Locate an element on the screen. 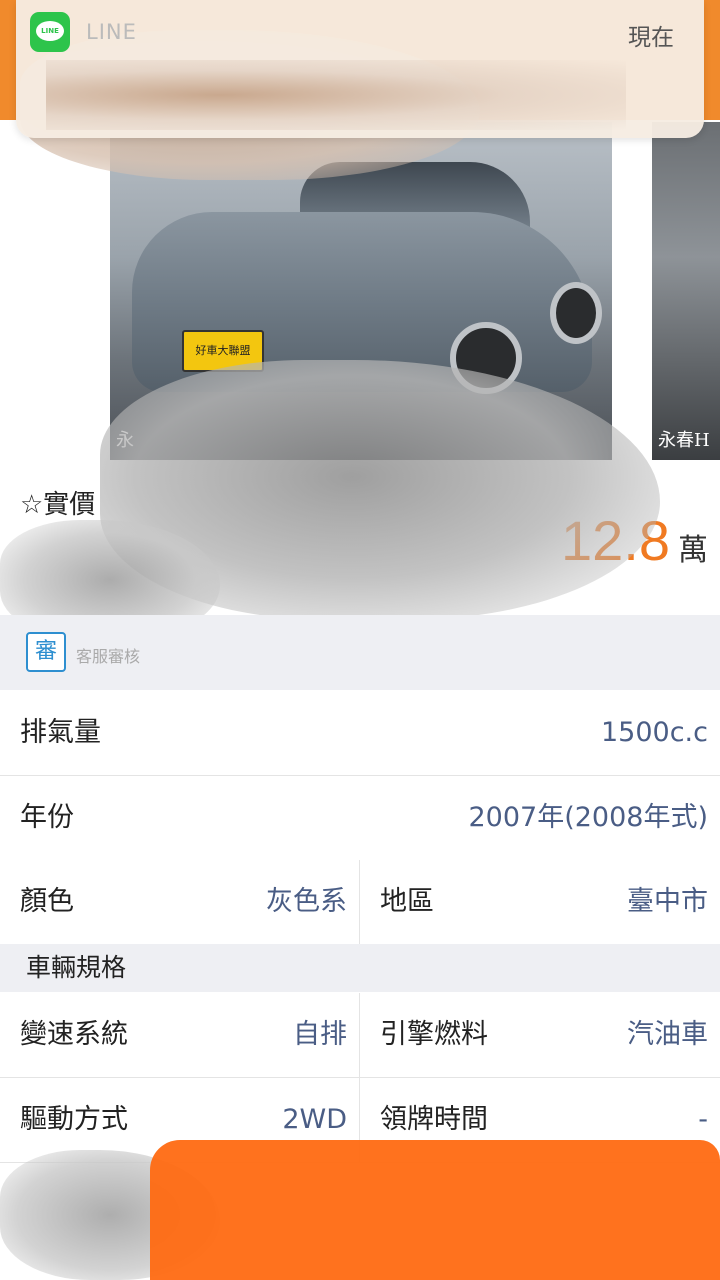 The width and height of the screenshot is (720, 1280). line-notification: LINE LINE 現在 is located at coordinates (360, 69).